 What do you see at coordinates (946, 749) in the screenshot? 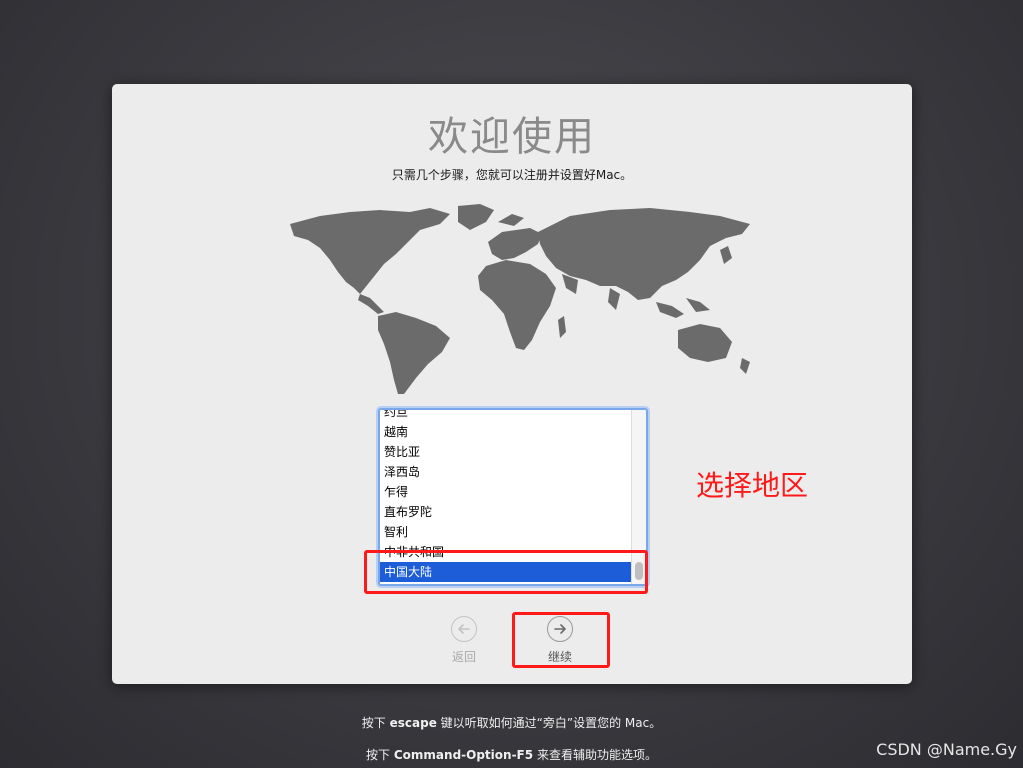
I see `watermark: CSDN @Name.Gy` at bounding box center [946, 749].